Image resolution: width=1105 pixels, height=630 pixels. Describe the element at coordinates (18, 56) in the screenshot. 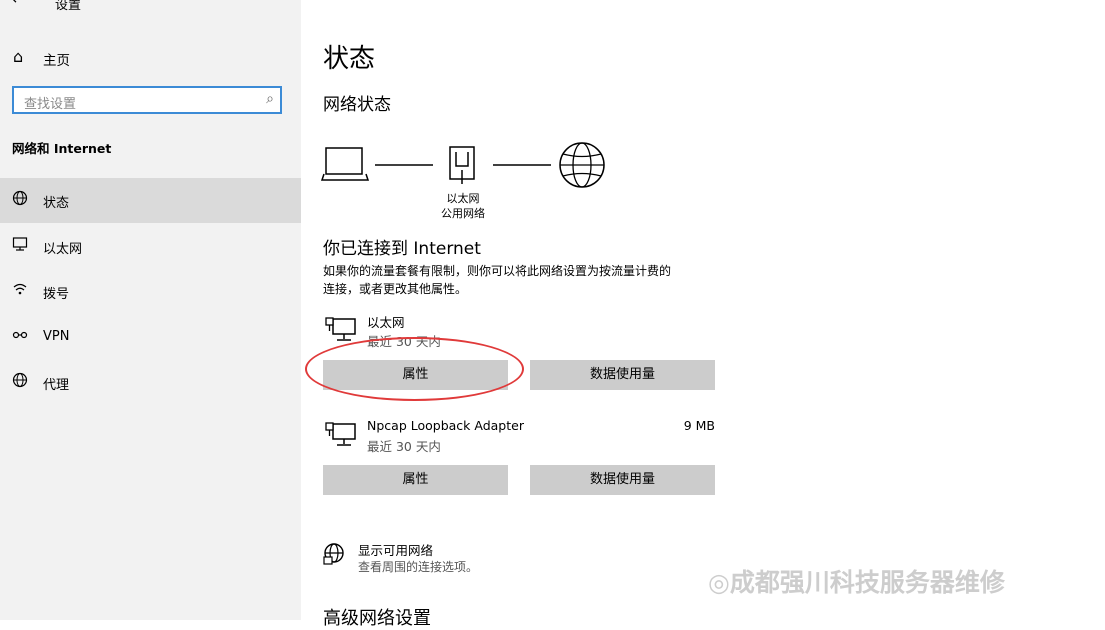

I see `home-icon: ⌂` at that location.